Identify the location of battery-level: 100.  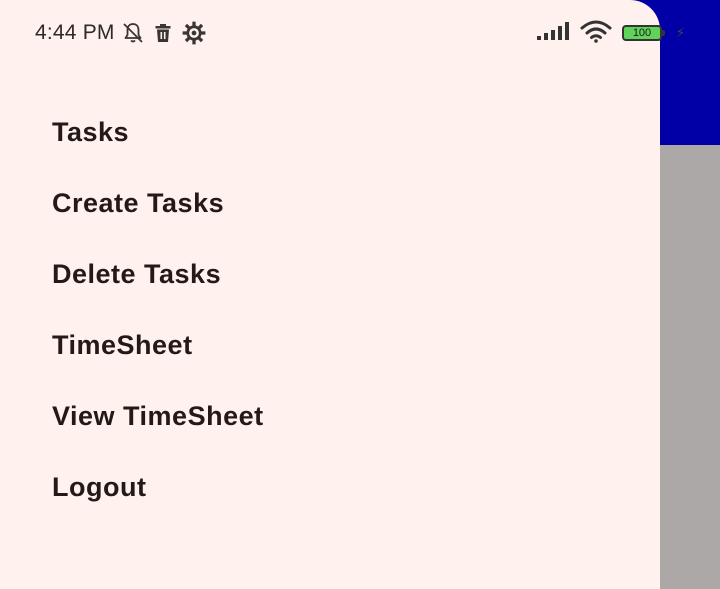
(642, 33).